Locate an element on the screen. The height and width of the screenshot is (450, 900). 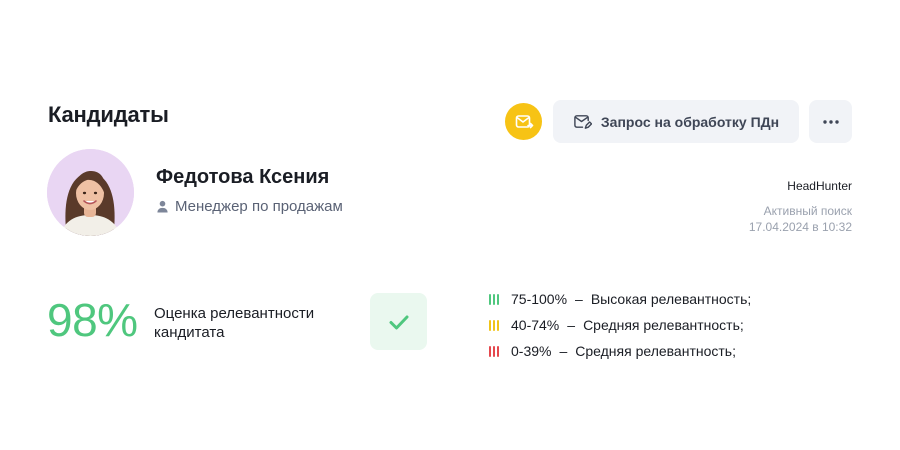
more-options-button is located at coordinates (830, 121).